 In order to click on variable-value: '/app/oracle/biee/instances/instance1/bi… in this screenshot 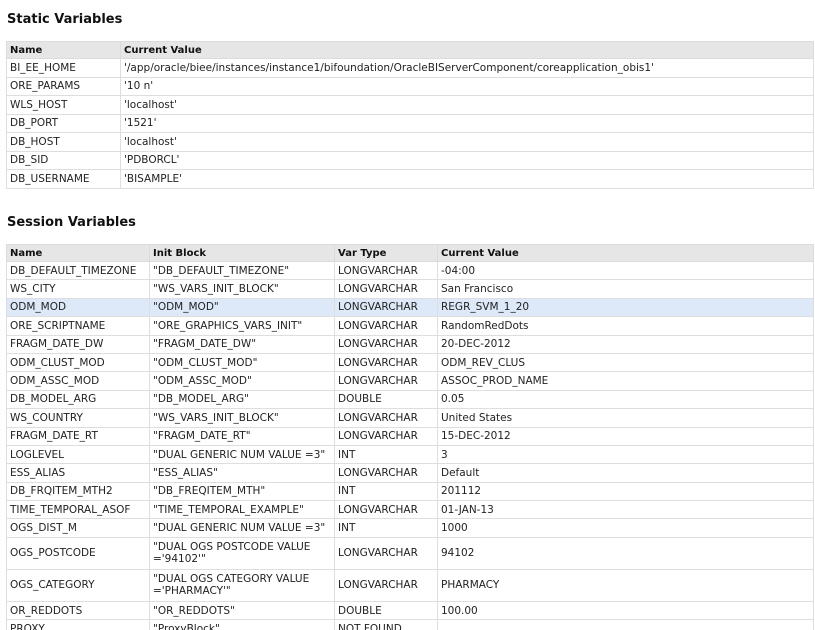, I will do `click(467, 68)`.